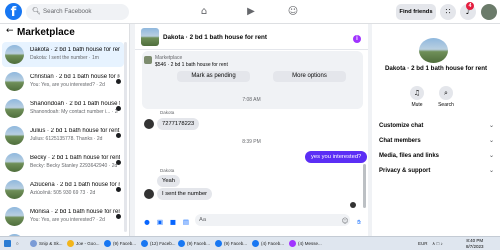 The width and height of the screenshot is (500, 250). Describe the element at coordinates (64, 32) in the screenshot. I see `marketplace-header: ← Marketplace` at that location.